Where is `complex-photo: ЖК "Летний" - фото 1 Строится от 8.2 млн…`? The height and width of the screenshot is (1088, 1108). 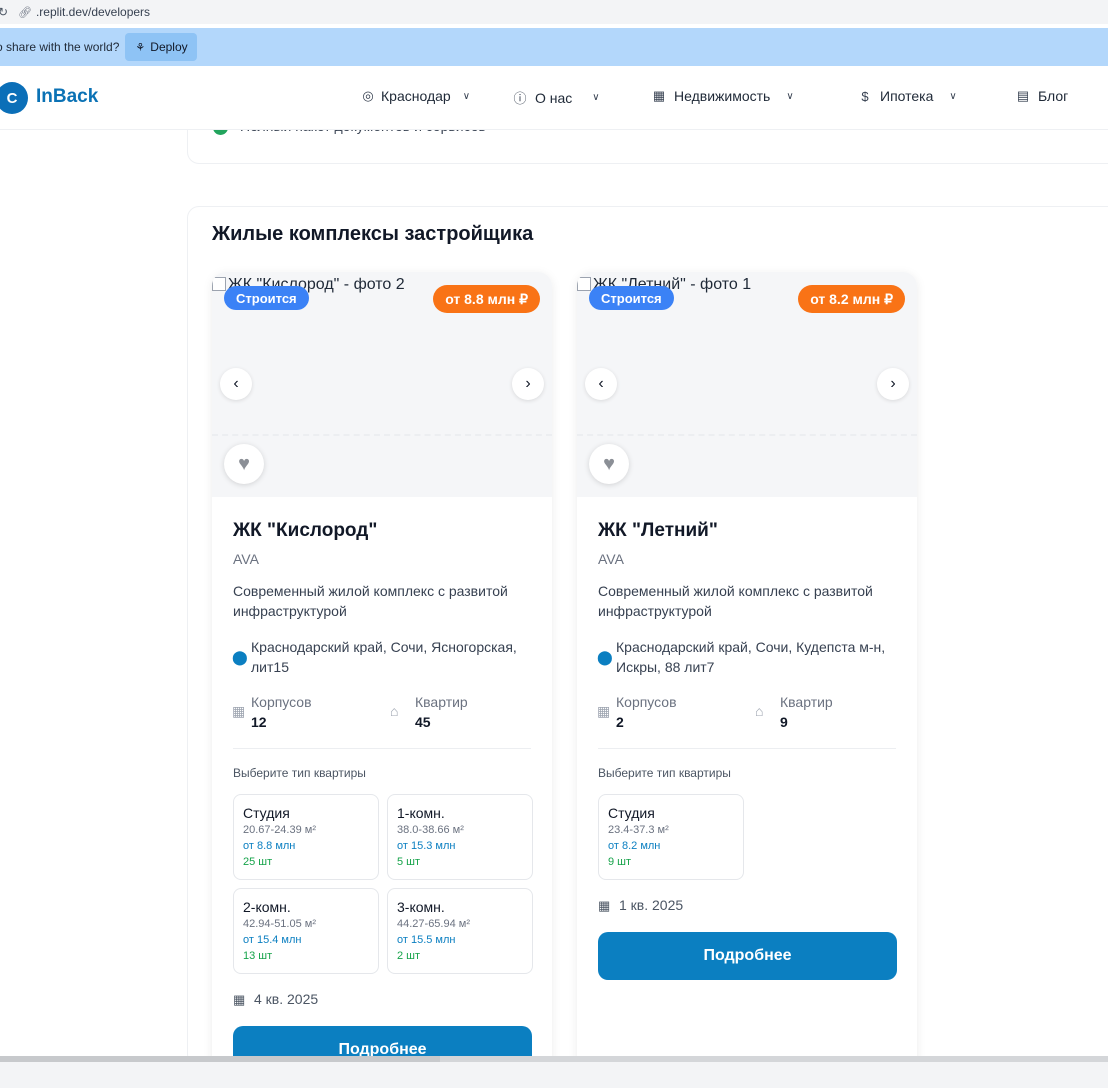 complex-photo: ЖК "Летний" - фото 1 Строится от 8.2 млн… is located at coordinates (747, 384).